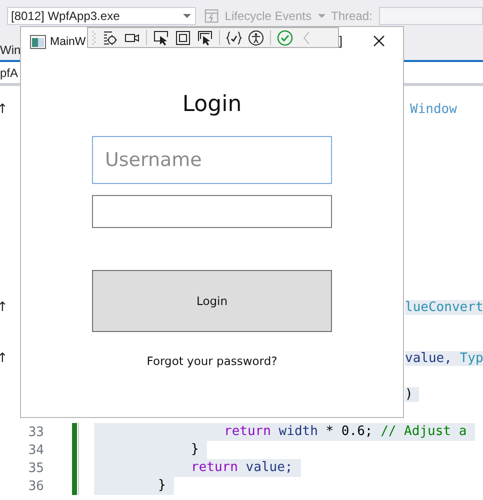  I want to click on grip-icon, so click(94, 38).